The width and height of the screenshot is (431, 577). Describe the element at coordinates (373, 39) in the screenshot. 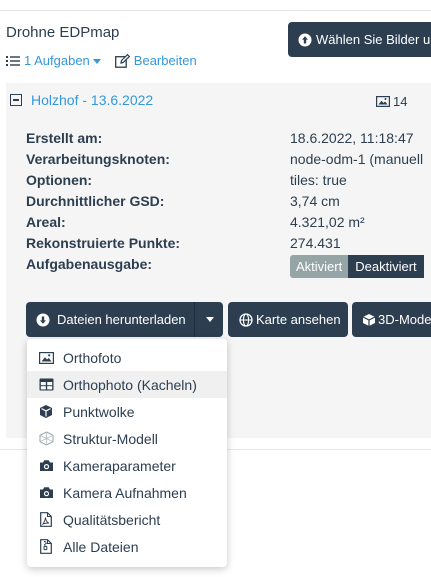

I see `select-images-label: Wählen Sie Bilder un` at that location.